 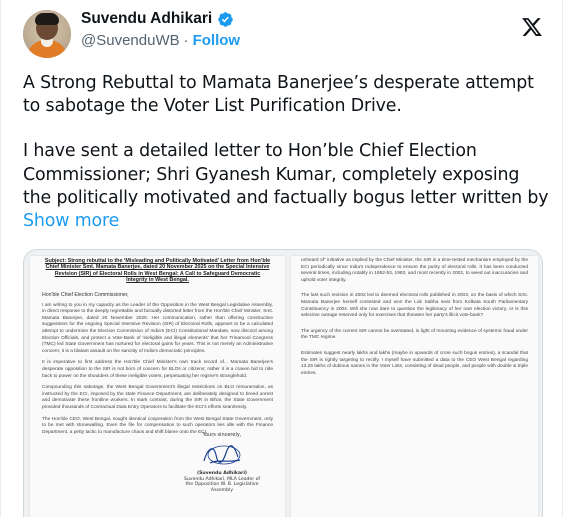 I want to click on tweet-header: Suvendu Adhikari @SuvenduWB · Follow, so click(x=283, y=33).